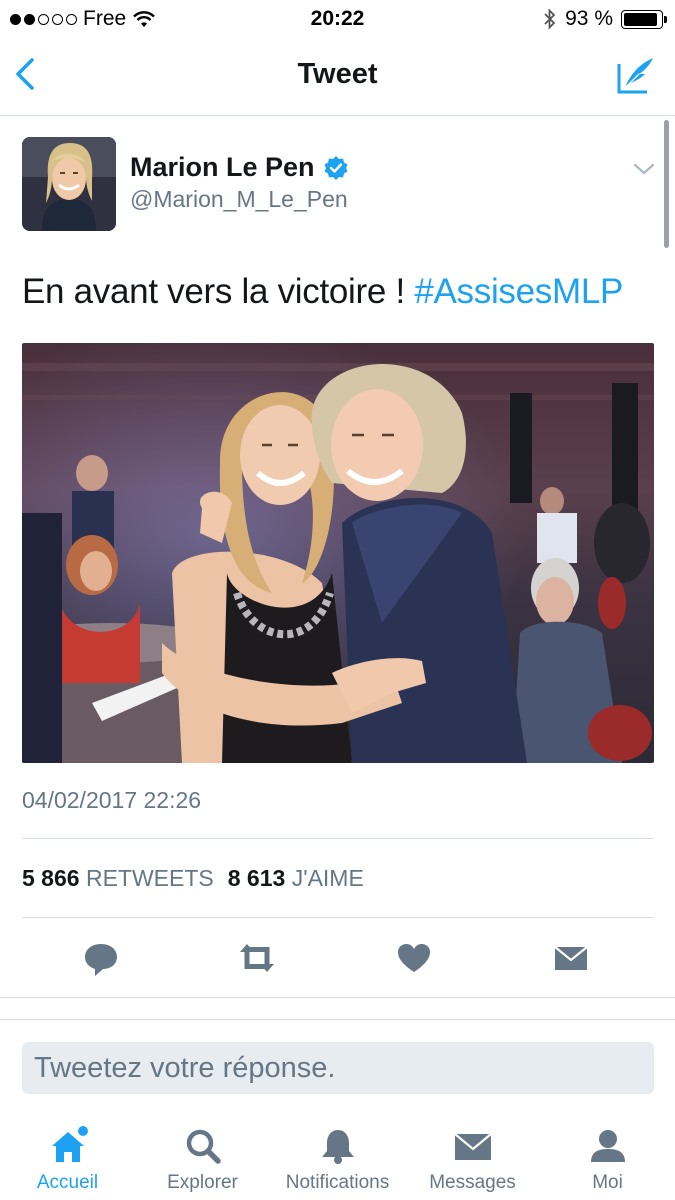 The height and width of the screenshot is (1200, 675). I want to click on avatar, so click(69, 184).